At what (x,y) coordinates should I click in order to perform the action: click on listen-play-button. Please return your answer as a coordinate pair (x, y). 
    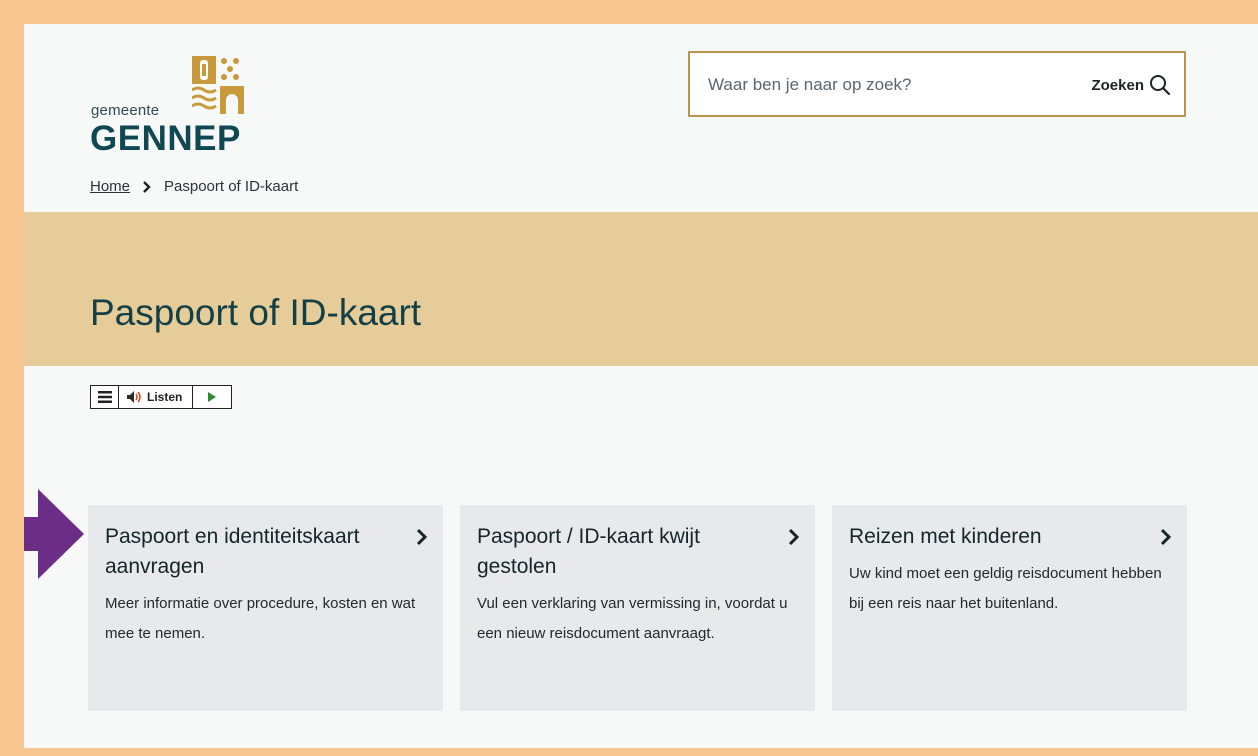
    Looking at the image, I should click on (212, 397).